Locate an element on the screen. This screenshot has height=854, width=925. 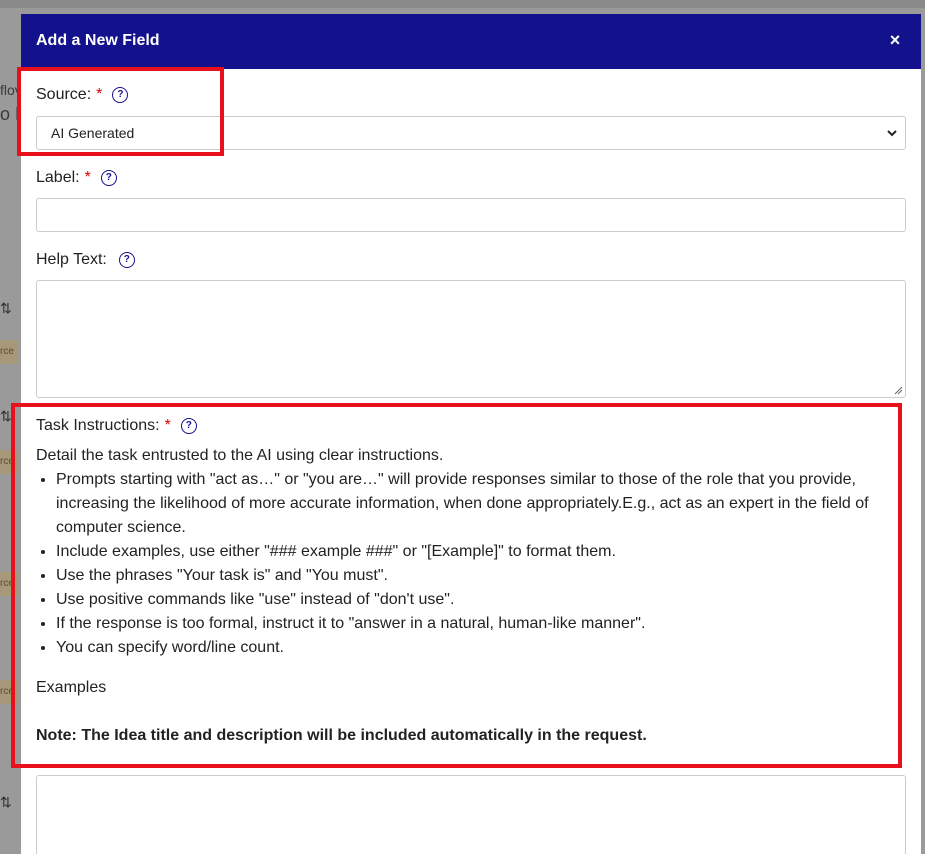
chevron-down-icon is located at coordinates (892, 133).